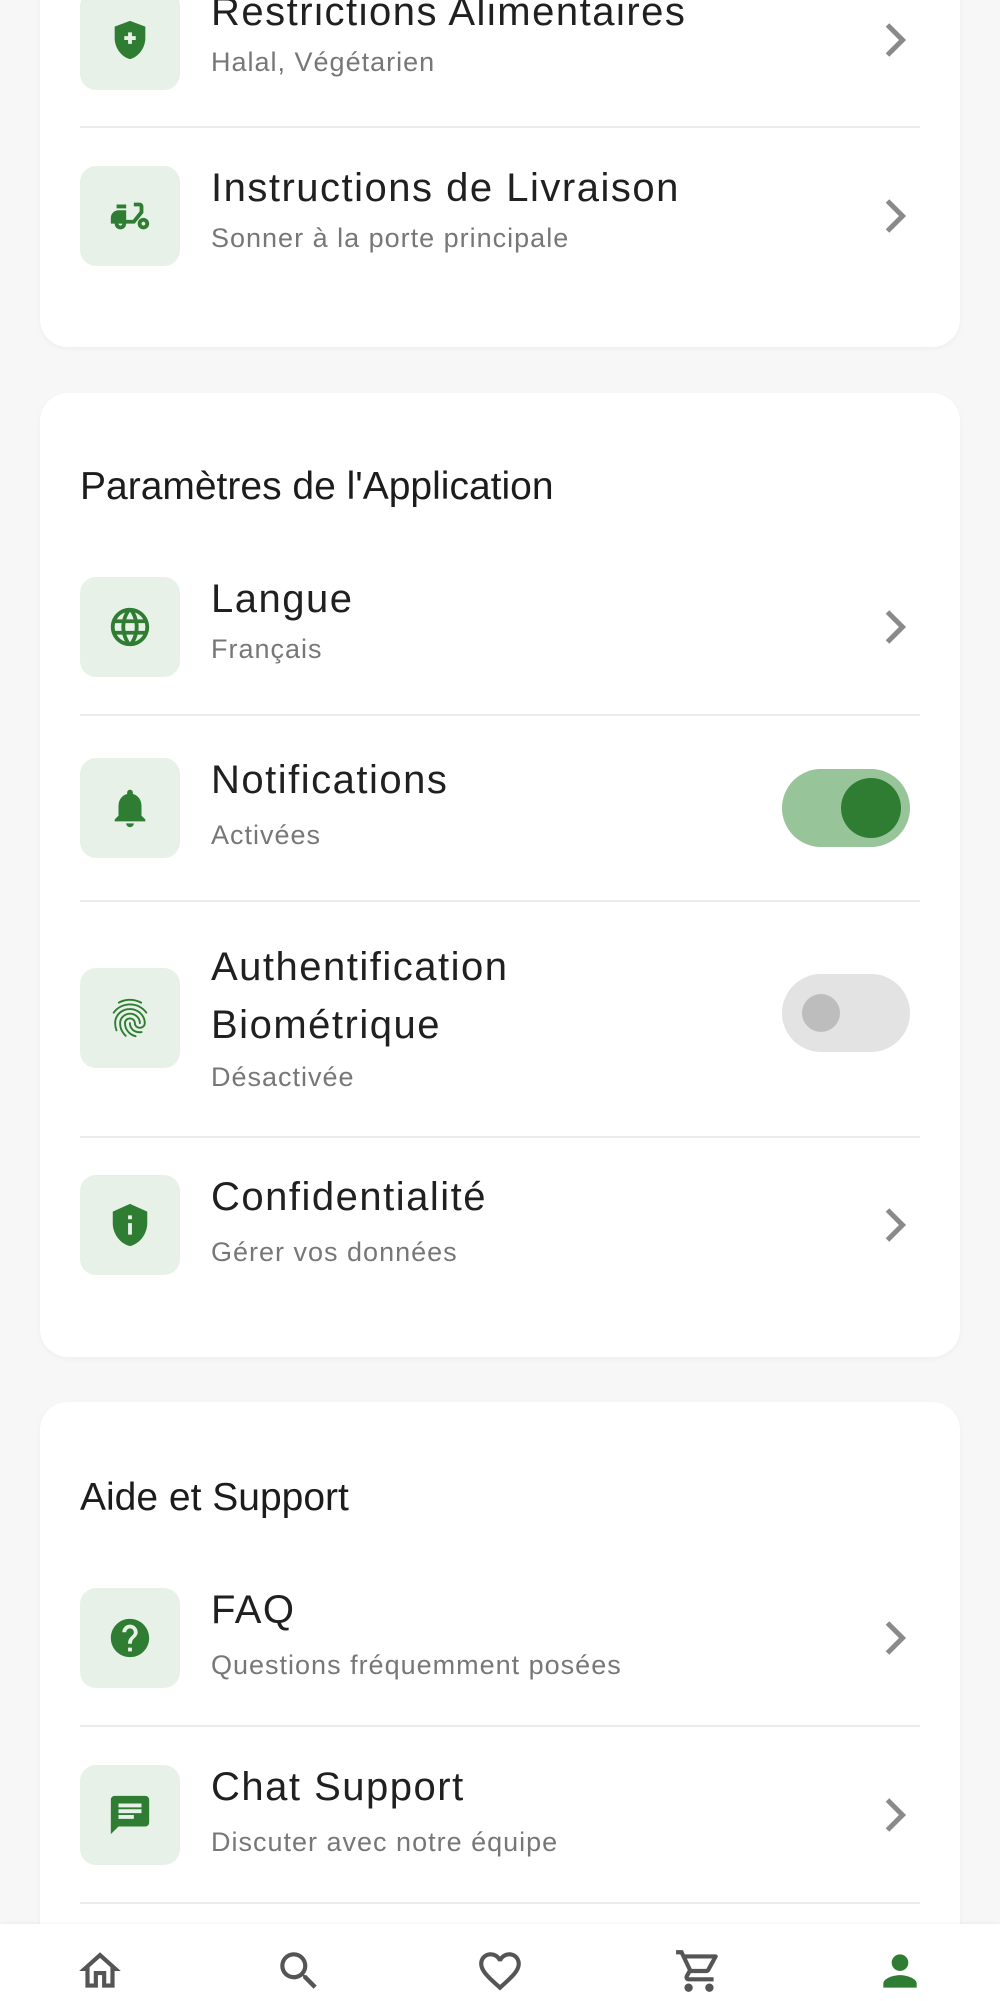  Describe the element at coordinates (338, 1787) in the screenshot. I see `chat-support-title: Chat Support` at that location.